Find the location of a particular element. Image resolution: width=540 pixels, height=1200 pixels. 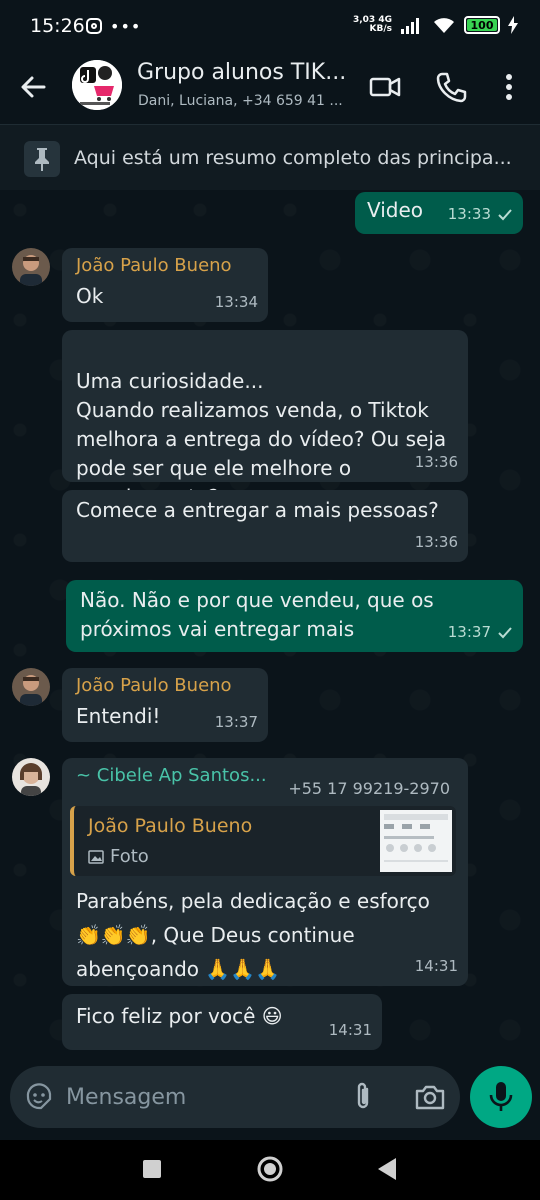

avatar-cibele is located at coordinates (31, 777).